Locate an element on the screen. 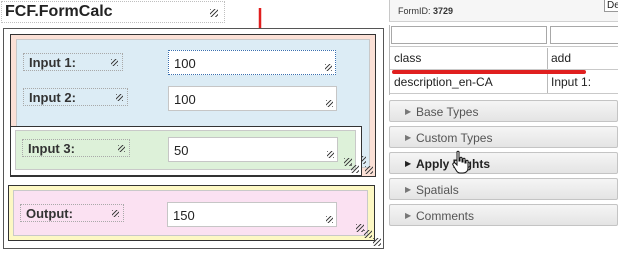  input-3-field: 50 is located at coordinates (253, 149).